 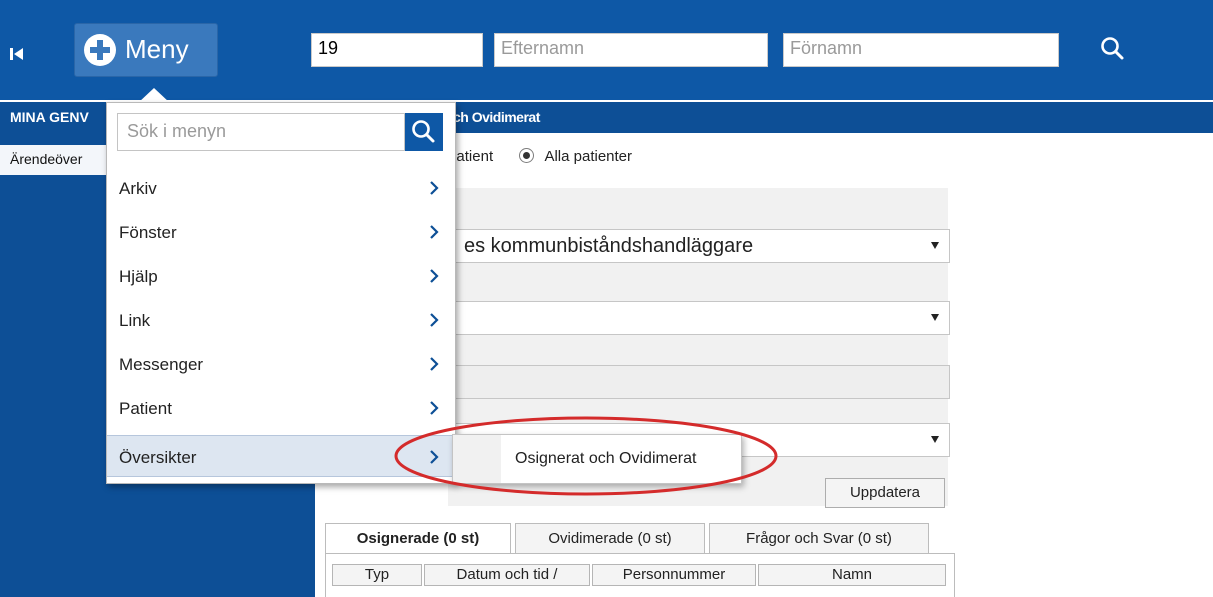 What do you see at coordinates (418, 538) in the screenshot?
I see `tab-osignerade: Osignerade (0 st)` at bounding box center [418, 538].